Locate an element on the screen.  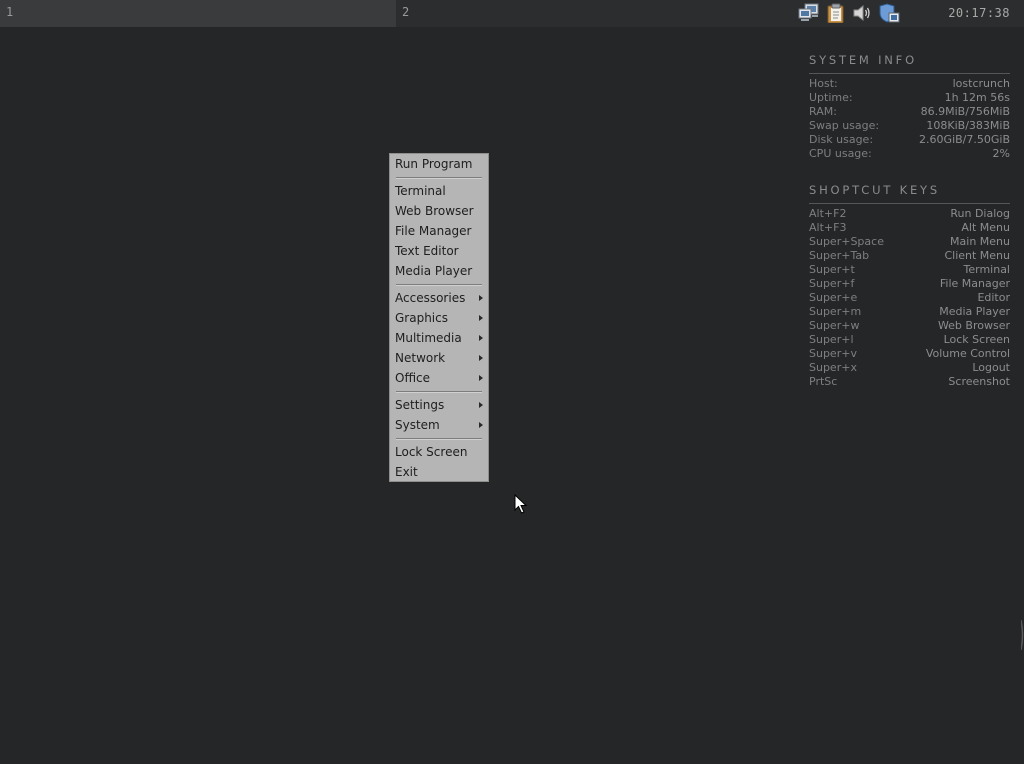
shortcut-key: Super+Space is located at coordinates (846, 241).